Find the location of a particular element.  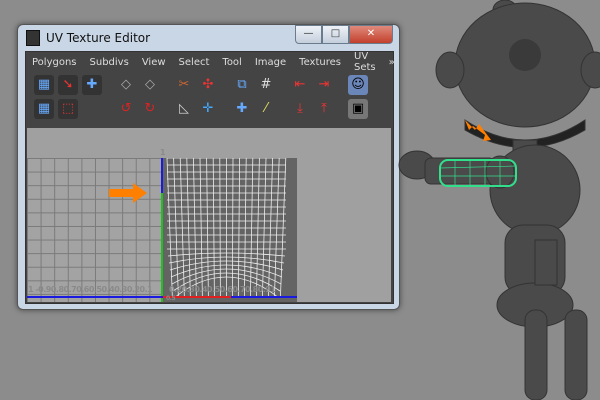

uv-shell-mesh is located at coordinates (226, 228).